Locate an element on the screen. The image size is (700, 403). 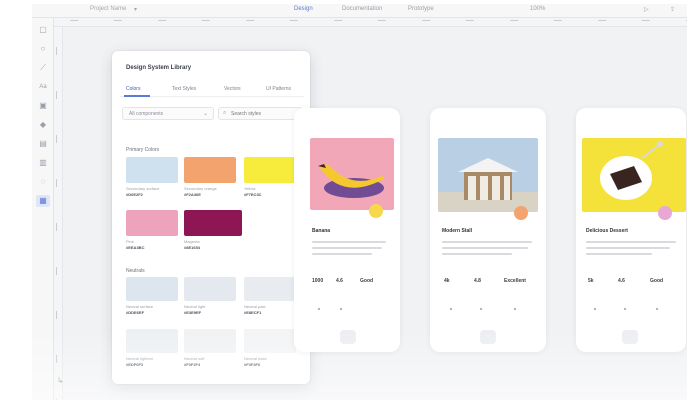
swatch-code: #8E1654 is located at coordinates (192, 247).